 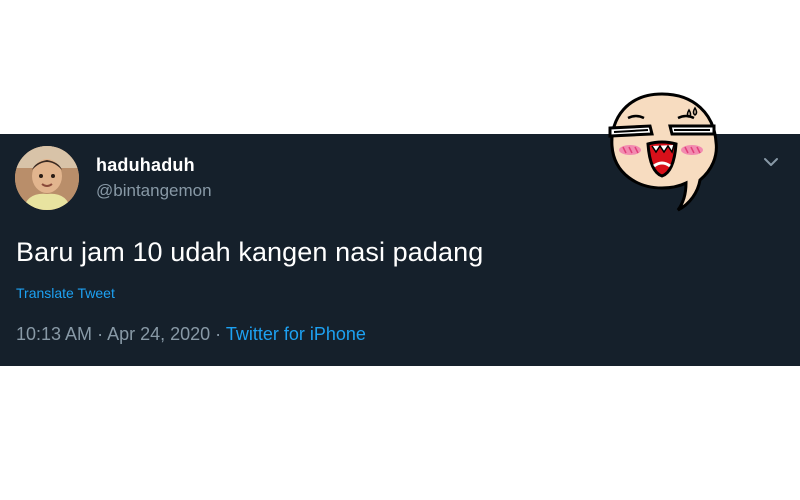 What do you see at coordinates (65, 293) in the screenshot?
I see `translate-tweet-link: Translate Tweet` at bounding box center [65, 293].